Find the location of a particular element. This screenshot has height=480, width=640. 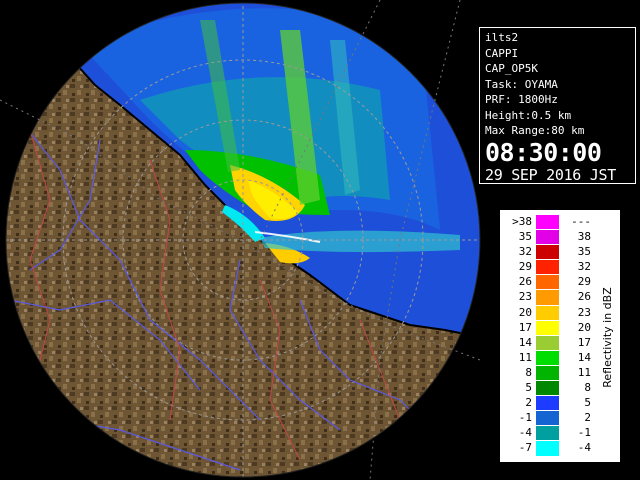

legend-row: 25 is located at coordinates (549, 403).